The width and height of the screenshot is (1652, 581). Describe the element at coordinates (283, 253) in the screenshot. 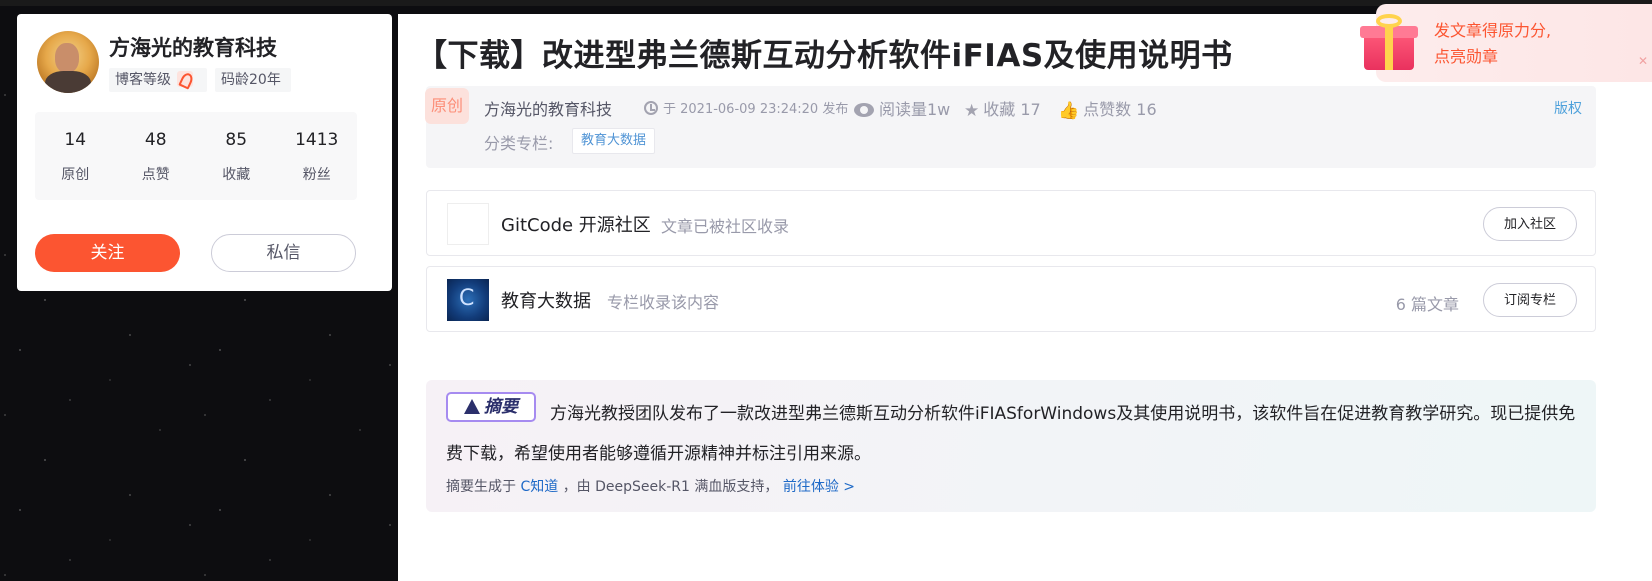

I see `private-message-button: 私信` at that location.